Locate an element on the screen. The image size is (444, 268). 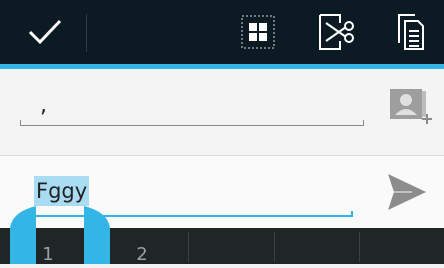
select-all-icon is located at coordinates (258, 32).